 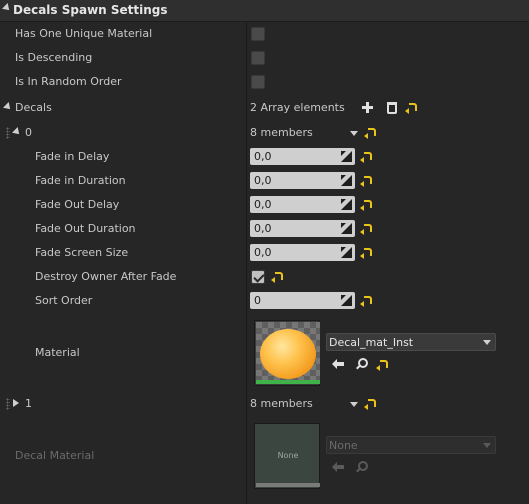 I want to click on add-element-icon, so click(x=367, y=107).